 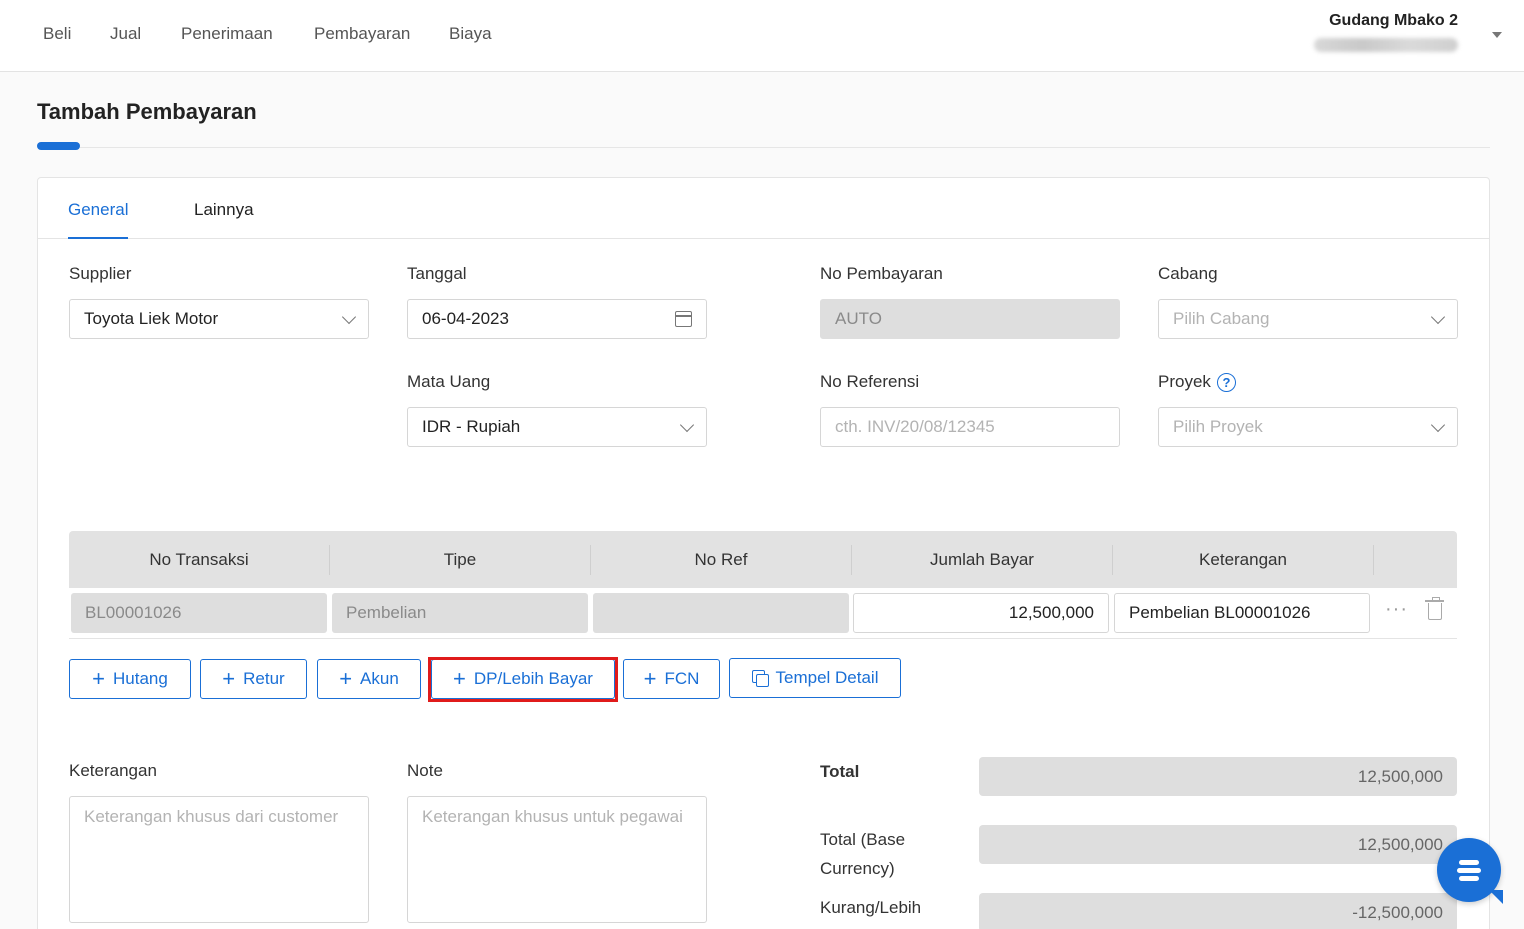 What do you see at coordinates (1242, 613) in the screenshot?
I see `keterangan-row-input: Pembelian BL00001026` at bounding box center [1242, 613].